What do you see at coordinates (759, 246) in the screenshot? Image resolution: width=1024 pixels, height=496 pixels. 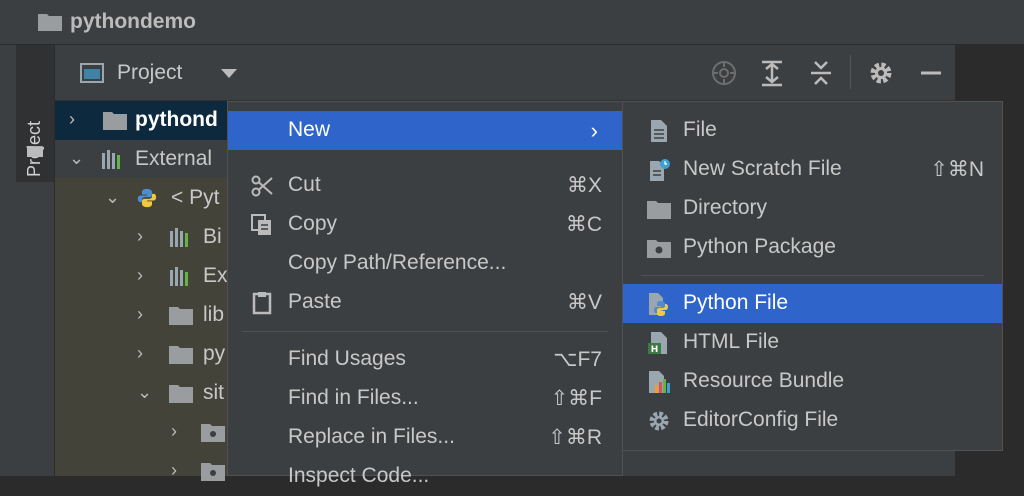 I see `submenu-item-label: Python Package` at bounding box center [759, 246].